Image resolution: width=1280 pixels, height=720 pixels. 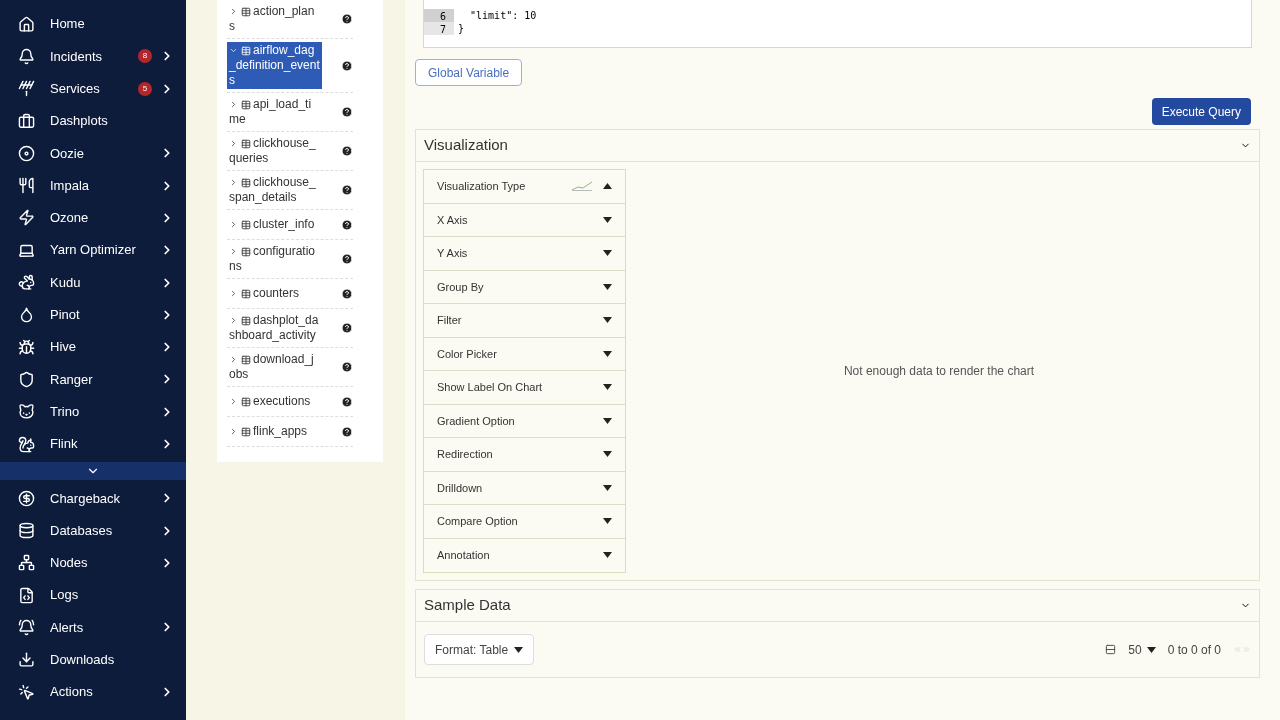 What do you see at coordinates (93, 563) in the screenshot?
I see `sidebar-item: Nodes` at bounding box center [93, 563].